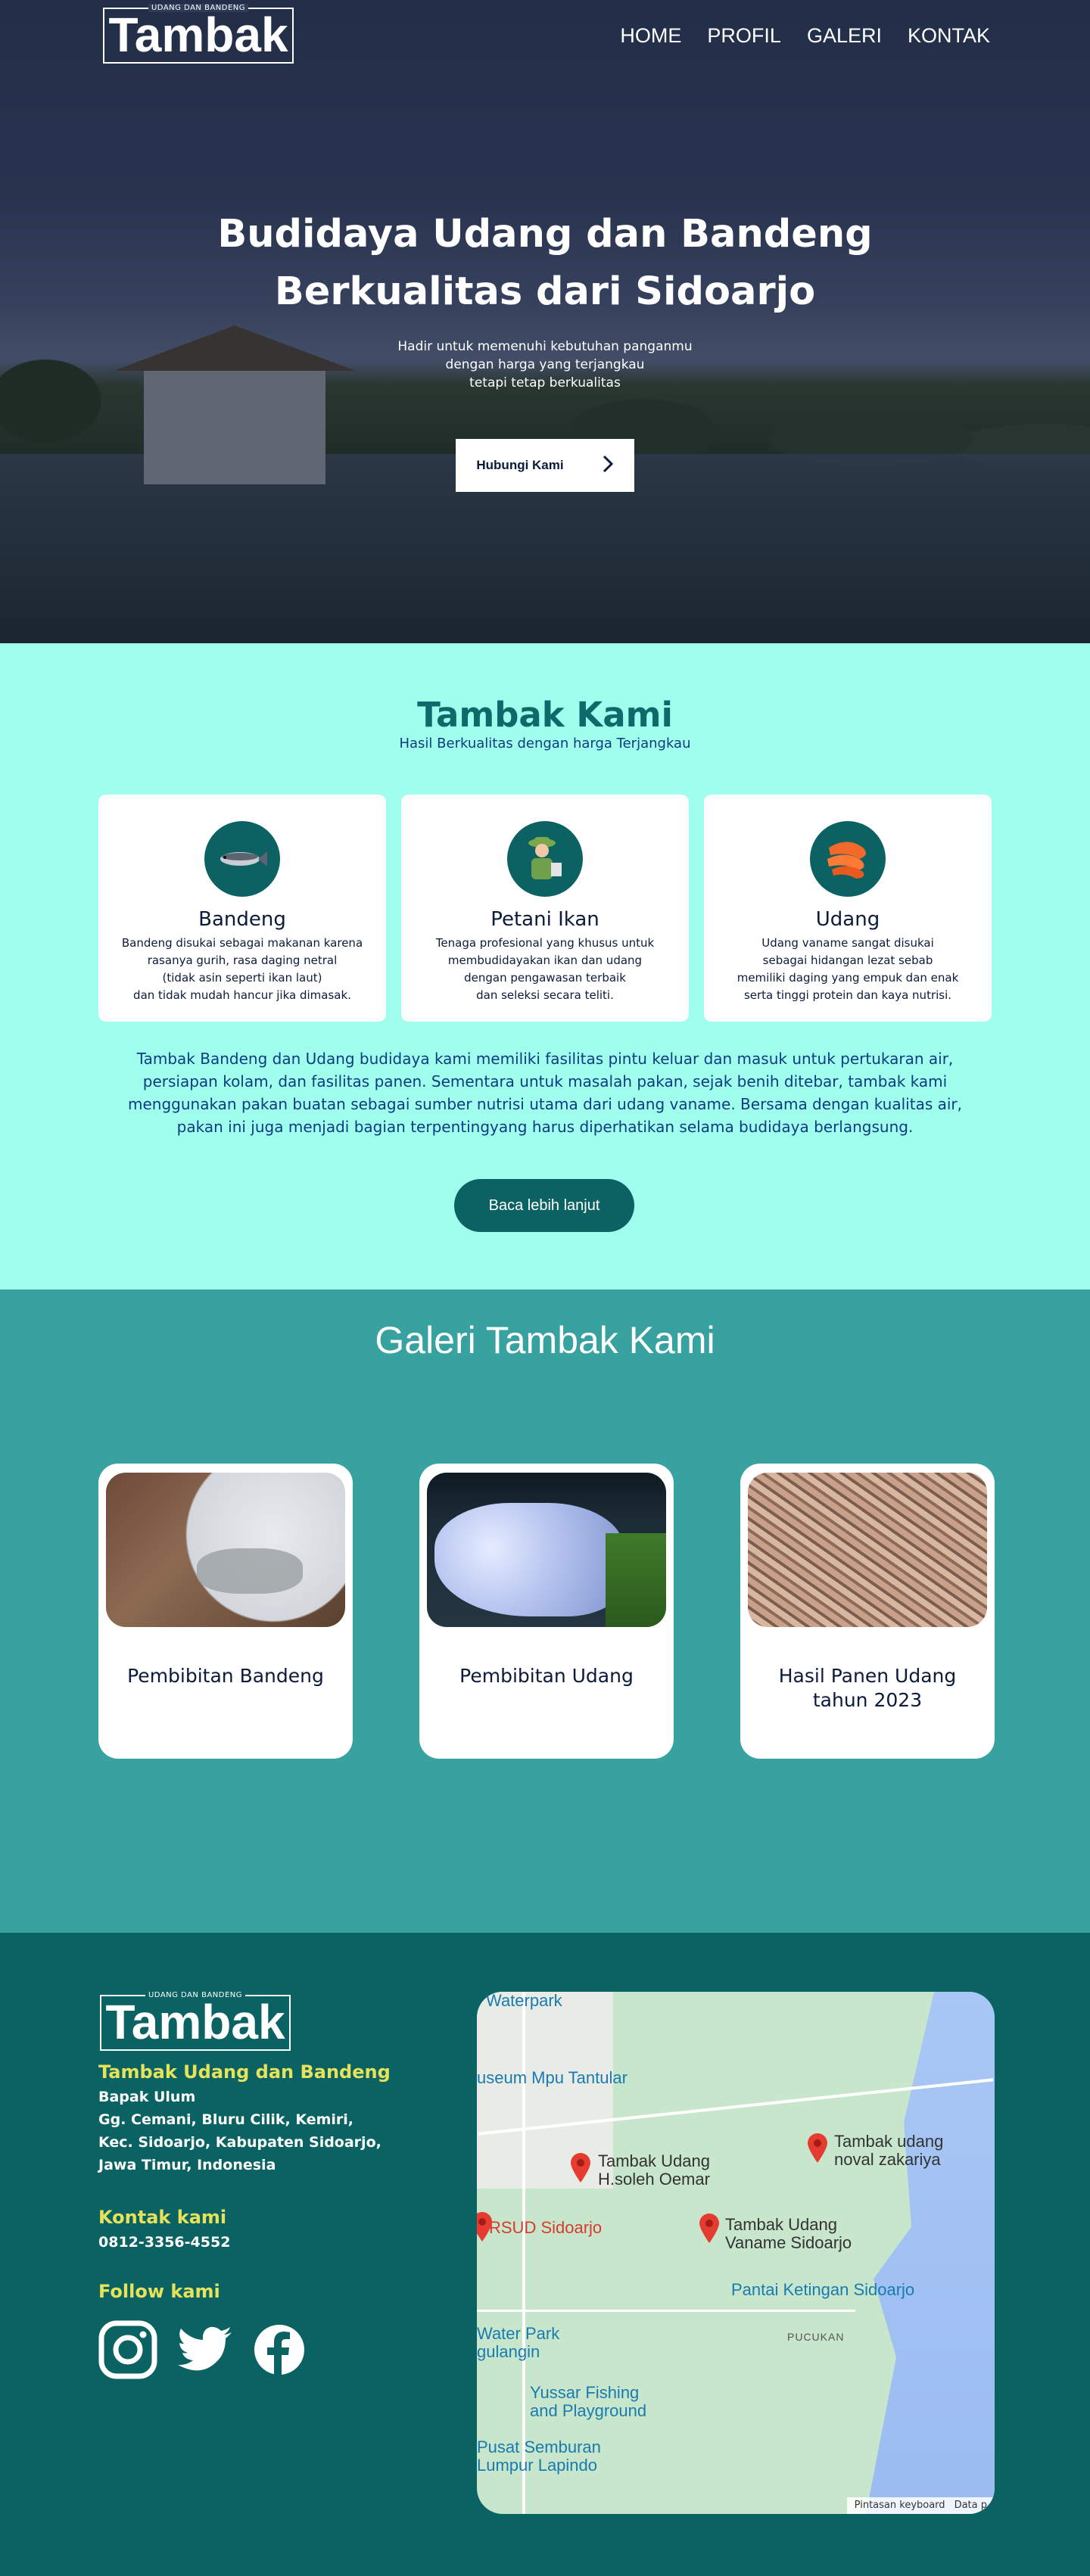 The width and height of the screenshot is (1090, 2576). What do you see at coordinates (196, 1995) in the screenshot?
I see `footer-tagline: UDANG DAN BANDENG` at bounding box center [196, 1995].